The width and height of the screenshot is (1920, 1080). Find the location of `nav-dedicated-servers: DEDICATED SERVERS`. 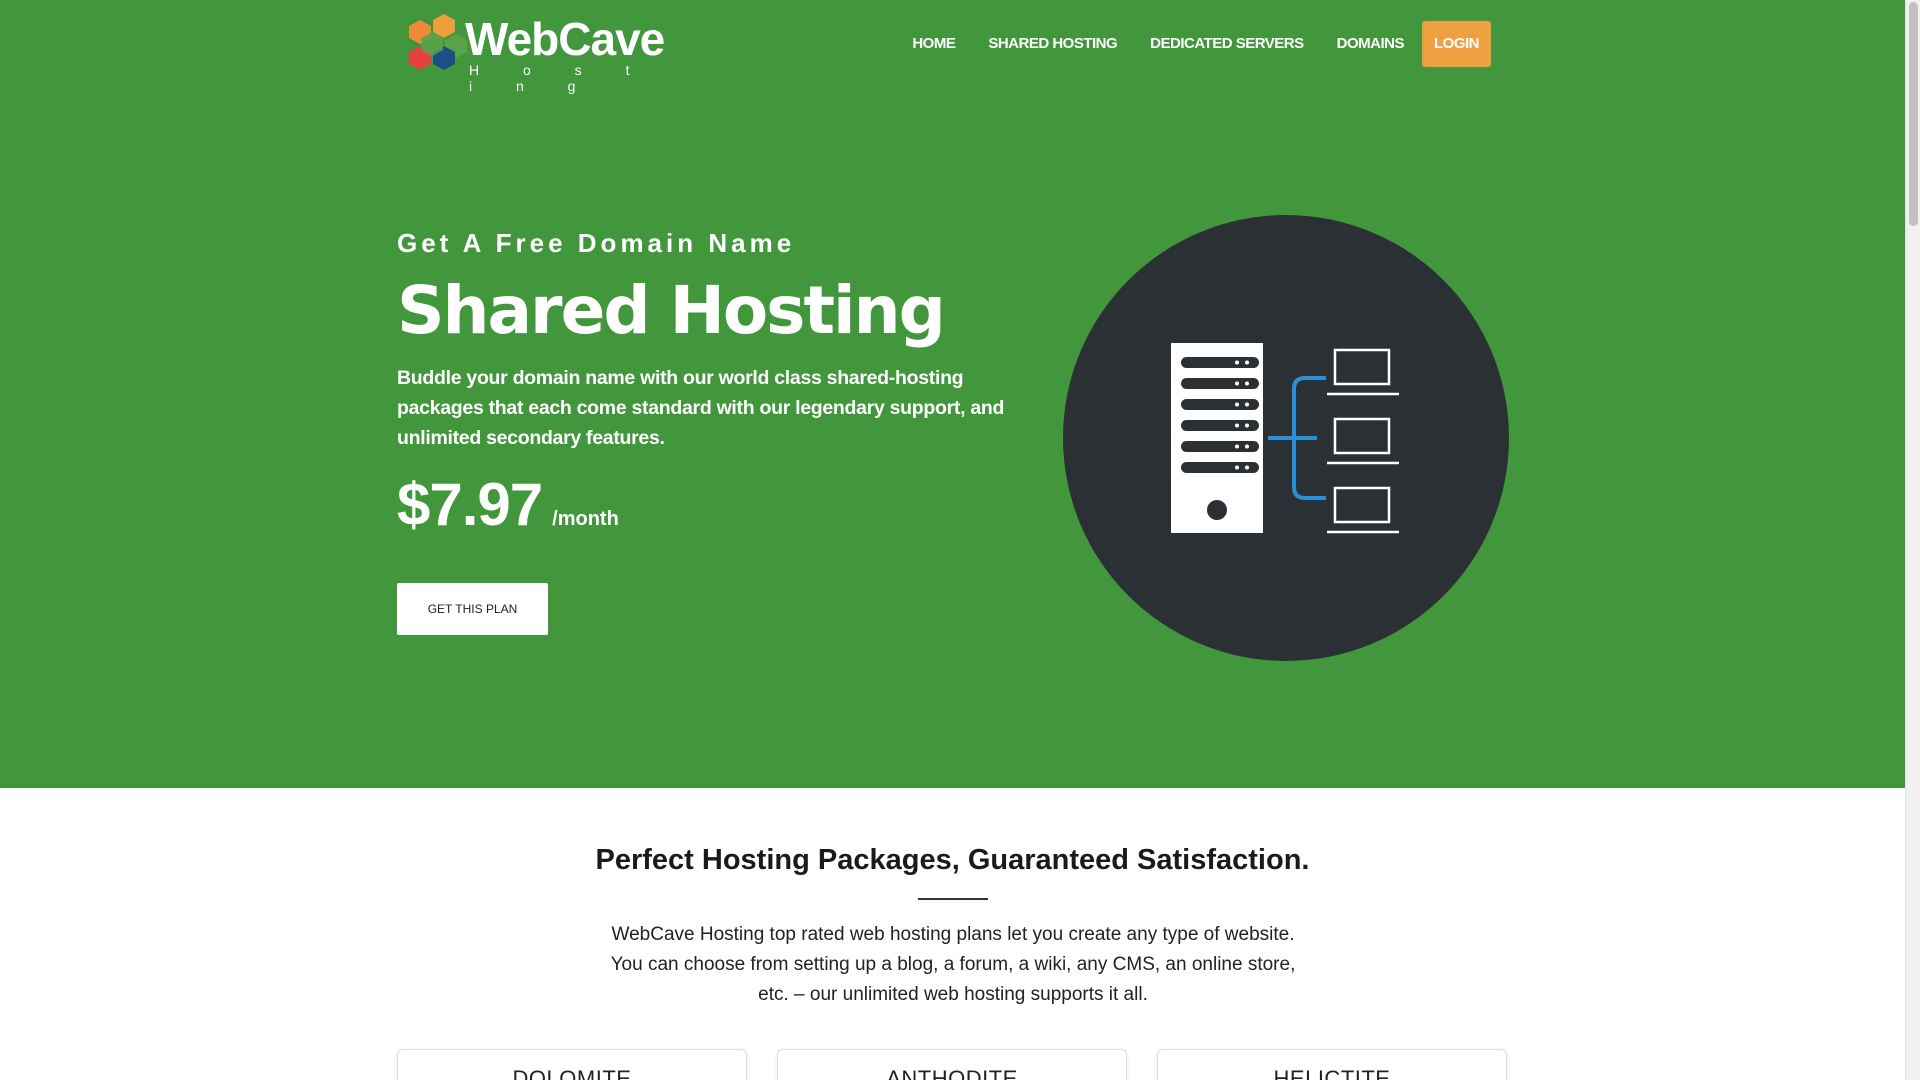

nav-dedicated-servers: DEDICATED SERVERS is located at coordinates (1227, 44).